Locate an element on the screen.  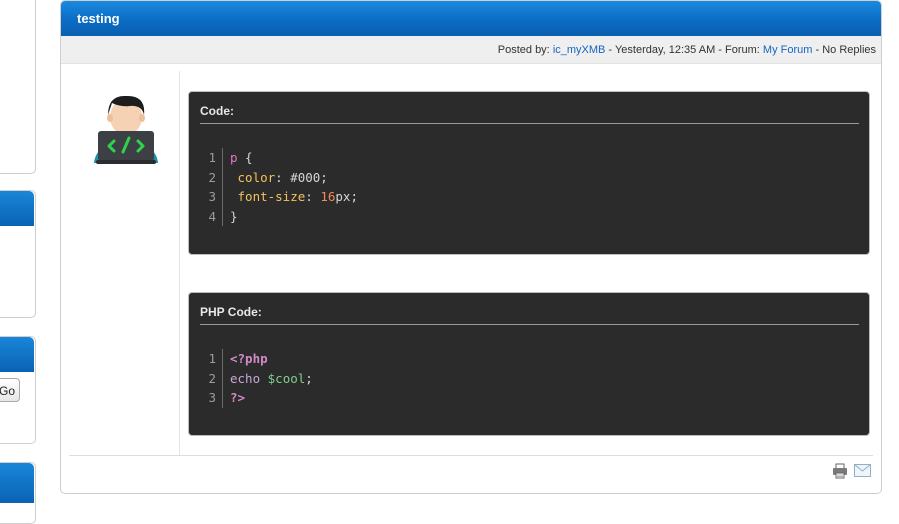
post-header: testing is located at coordinates (471, 18).